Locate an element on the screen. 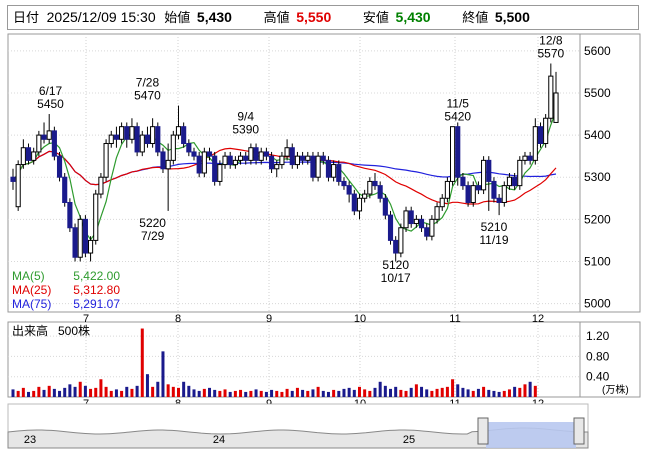  month-tick-label: 8 is located at coordinates (178, 319).